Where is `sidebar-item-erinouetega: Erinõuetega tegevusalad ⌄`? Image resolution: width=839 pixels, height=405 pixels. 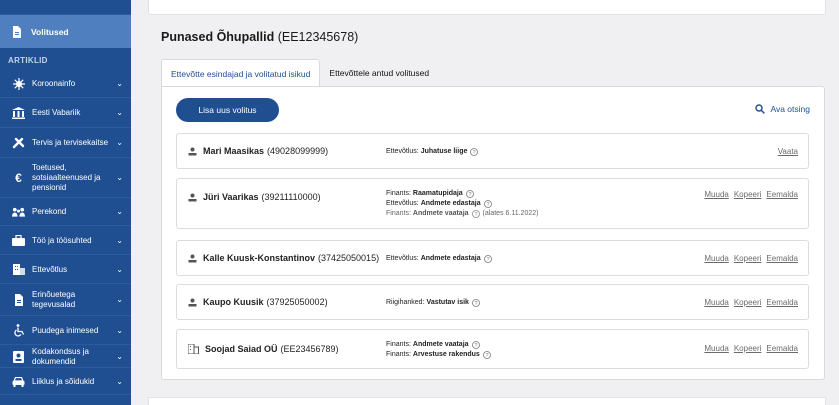
sidebar-item-erinouetega: Erinõuetega tegevusalad ⌄ is located at coordinates (65, 300).